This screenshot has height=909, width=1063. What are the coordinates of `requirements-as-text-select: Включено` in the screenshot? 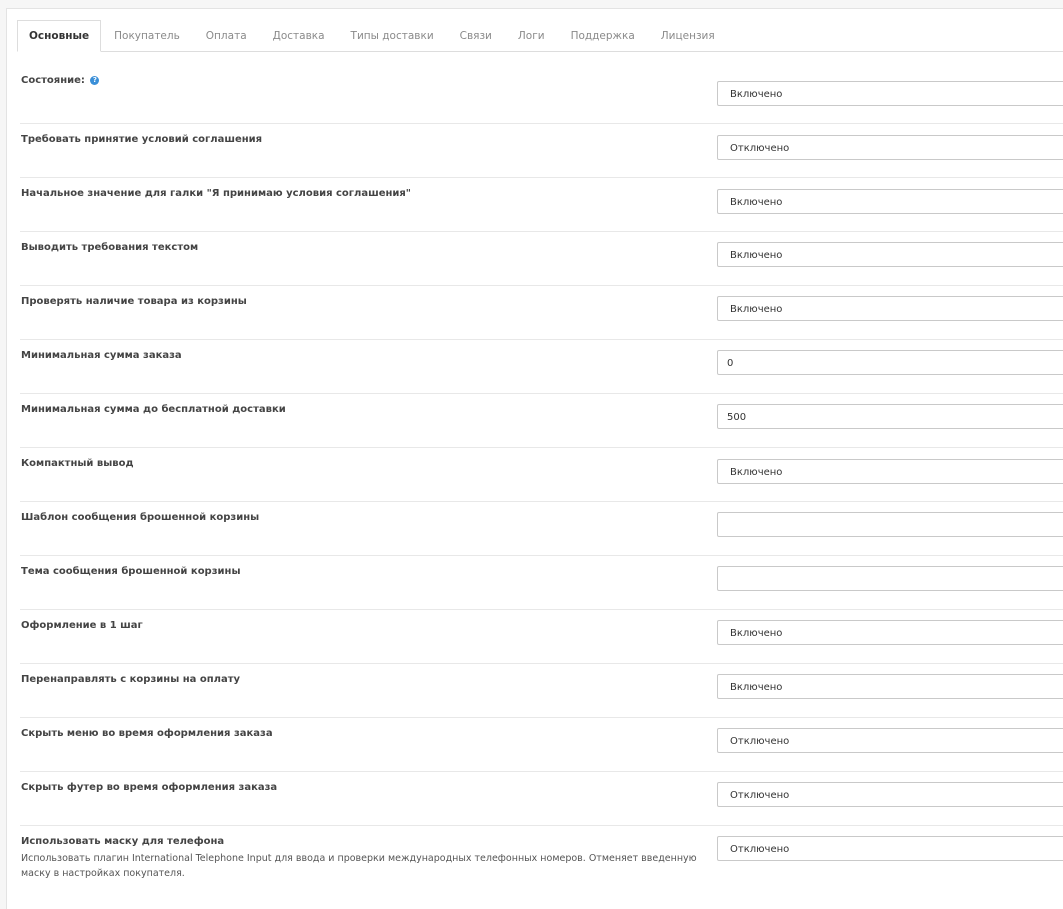 It's located at (890, 254).